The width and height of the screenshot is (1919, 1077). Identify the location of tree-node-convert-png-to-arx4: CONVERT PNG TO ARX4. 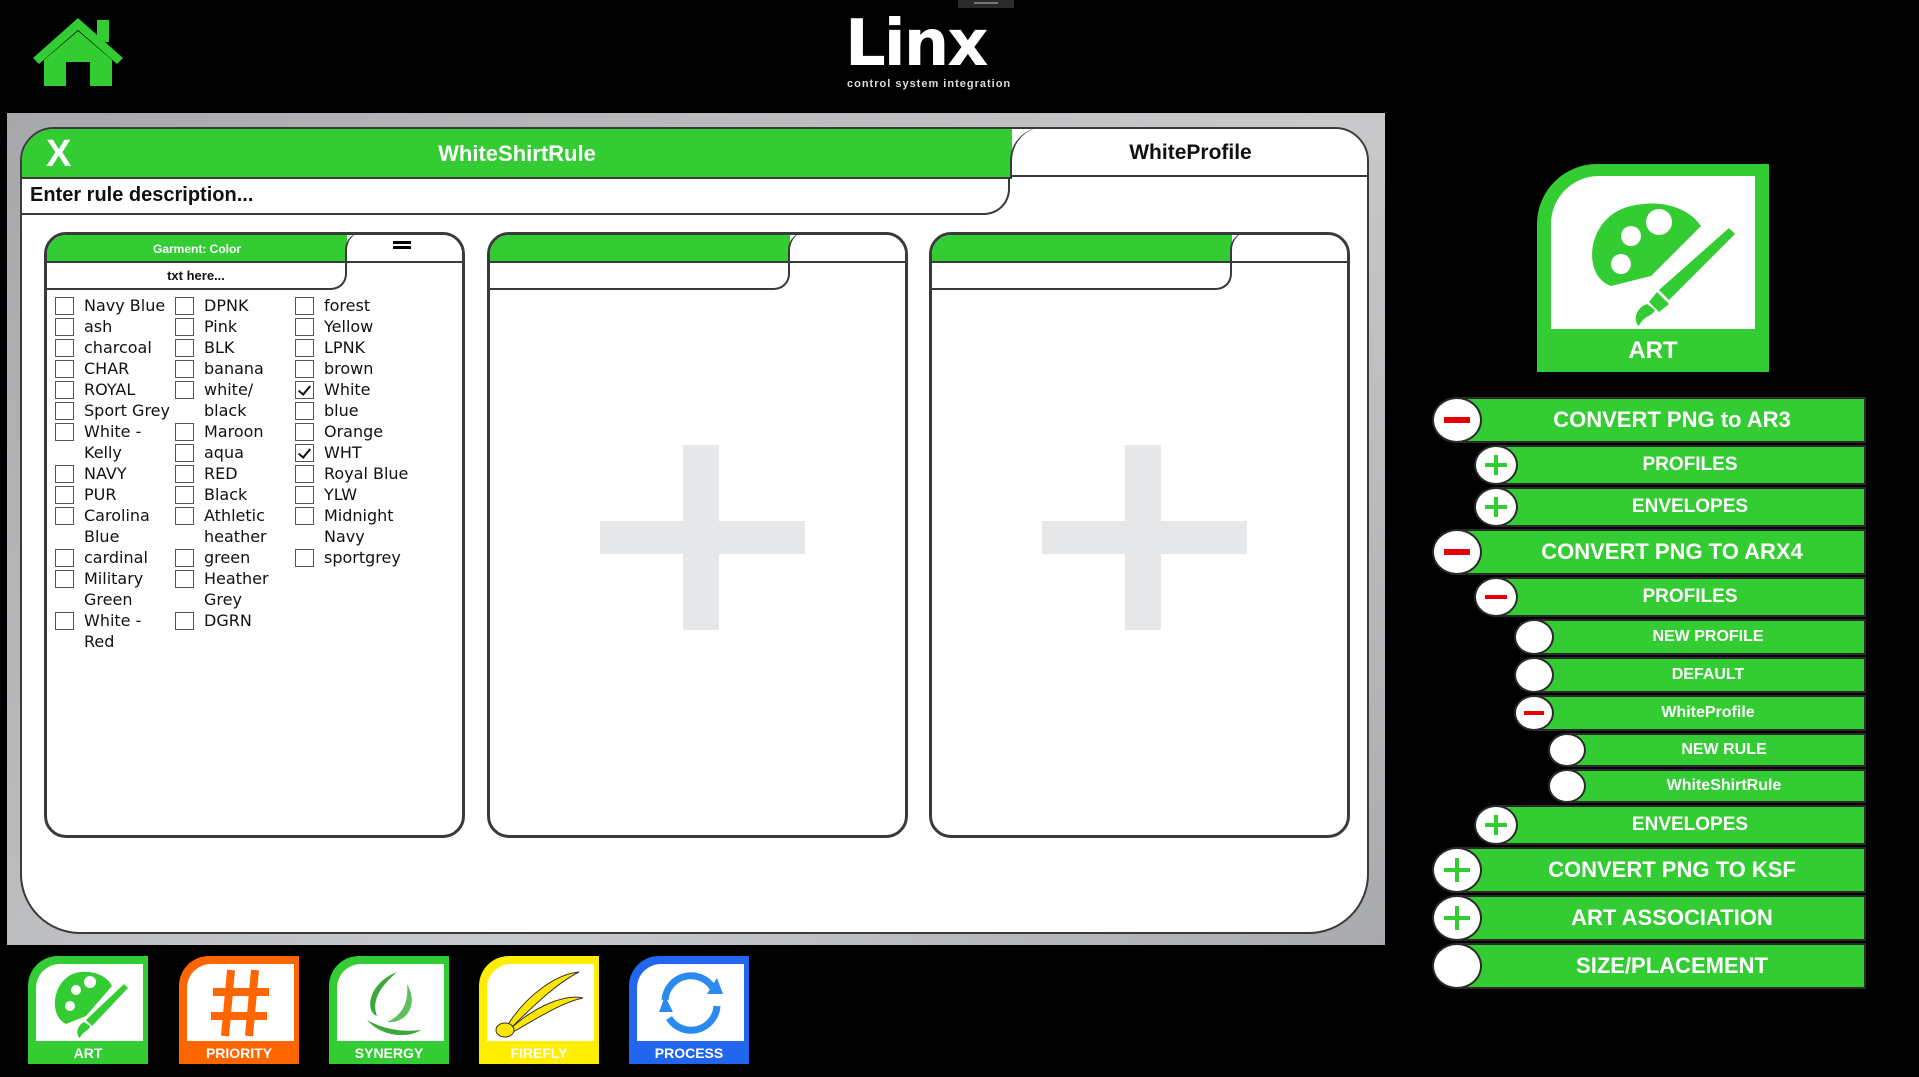
(1649, 552).